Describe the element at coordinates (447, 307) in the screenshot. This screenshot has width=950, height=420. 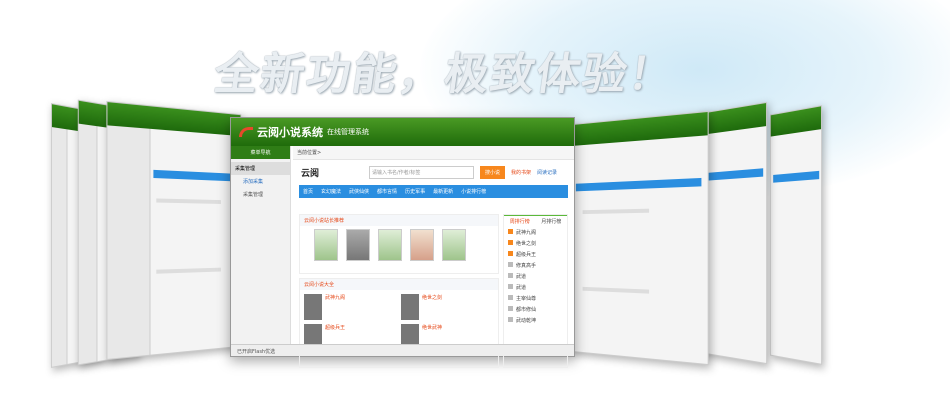
I see `book-item: 绝世之剑` at that location.